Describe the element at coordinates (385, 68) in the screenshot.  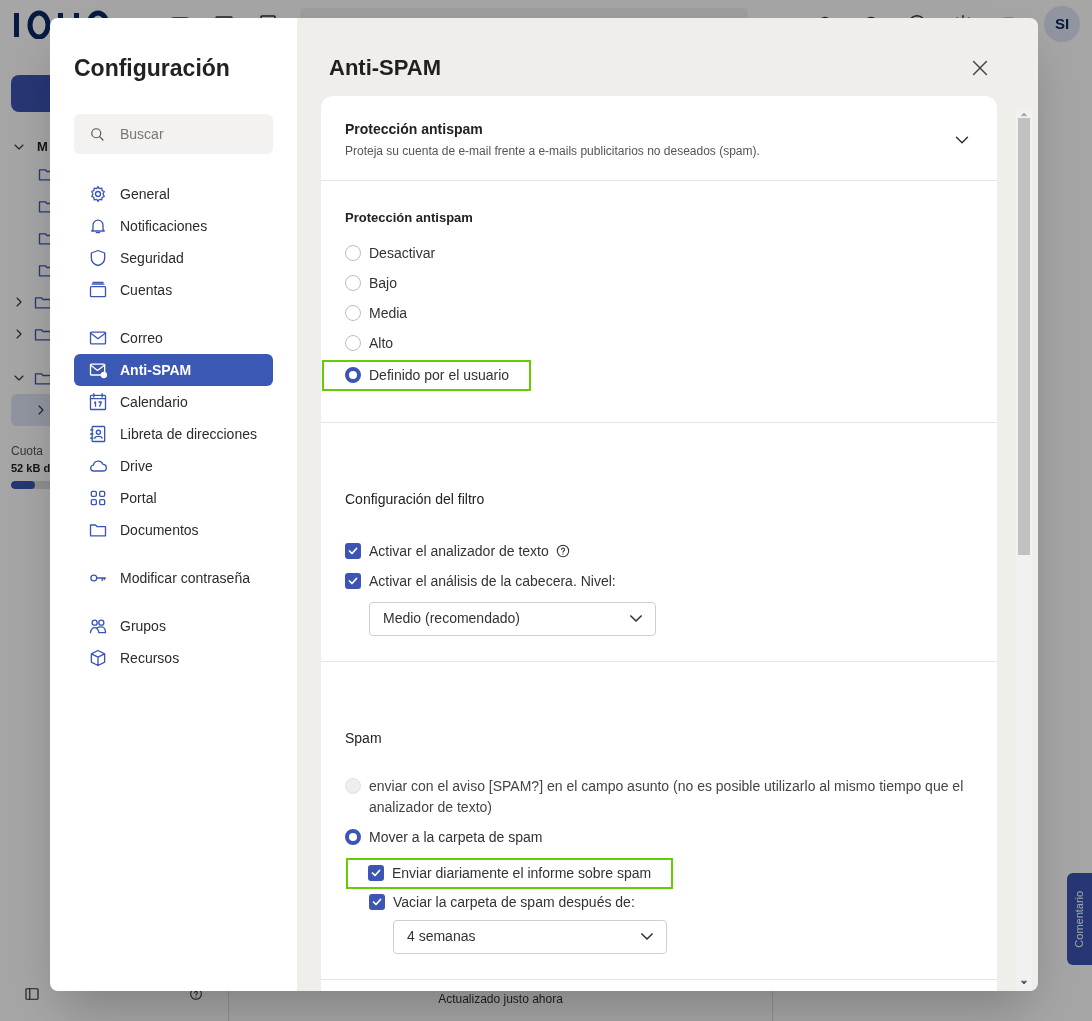
I see `panel-title: Anti-SPAM` at that location.